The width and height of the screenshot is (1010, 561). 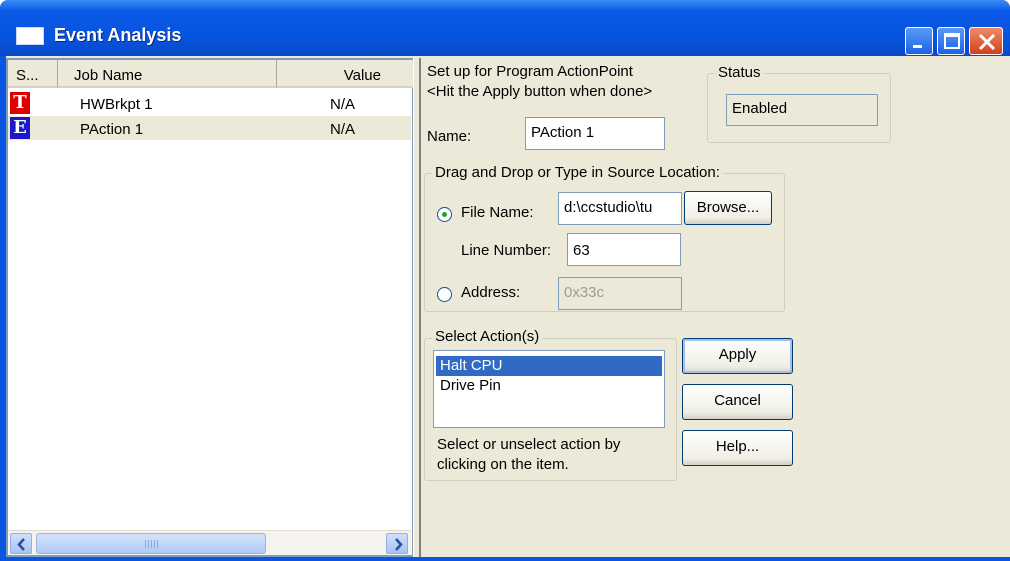 I want to click on close-icon, so click(x=987, y=42).